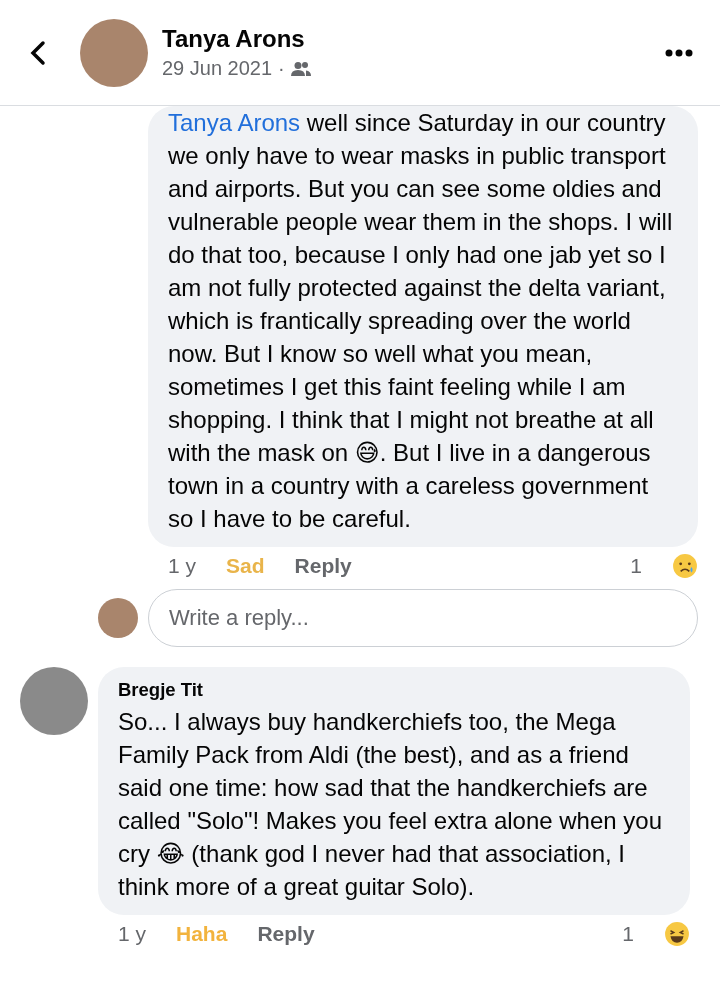 The width and height of the screenshot is (720, 1004). What do you see at coordinates (679, 52) in the screenshot?
I see `more-options-icon` at bounding box center [679, 52].